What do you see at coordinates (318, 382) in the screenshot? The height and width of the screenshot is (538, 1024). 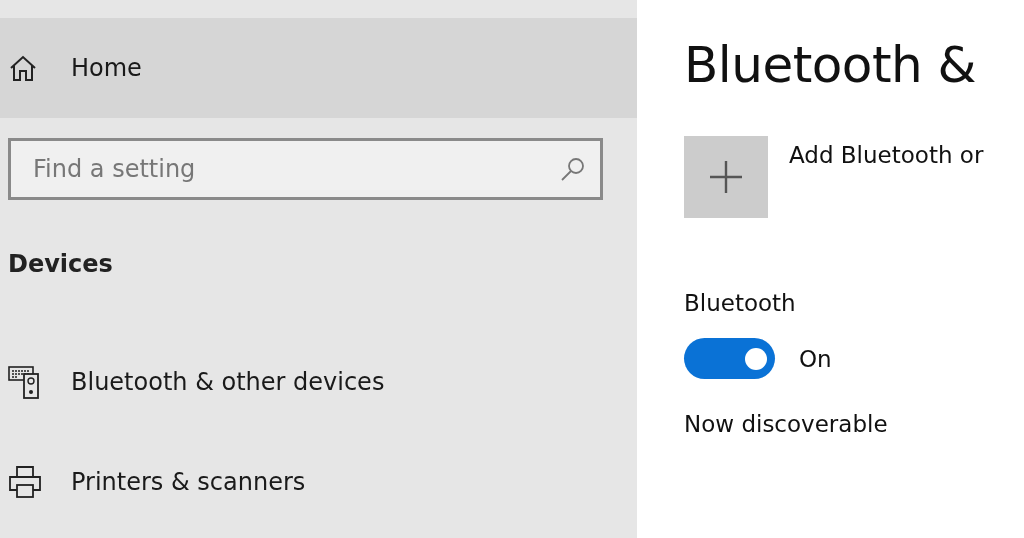 I see `sidebar-item: Bluetooth & other devices` at bounding box center [318, 382].